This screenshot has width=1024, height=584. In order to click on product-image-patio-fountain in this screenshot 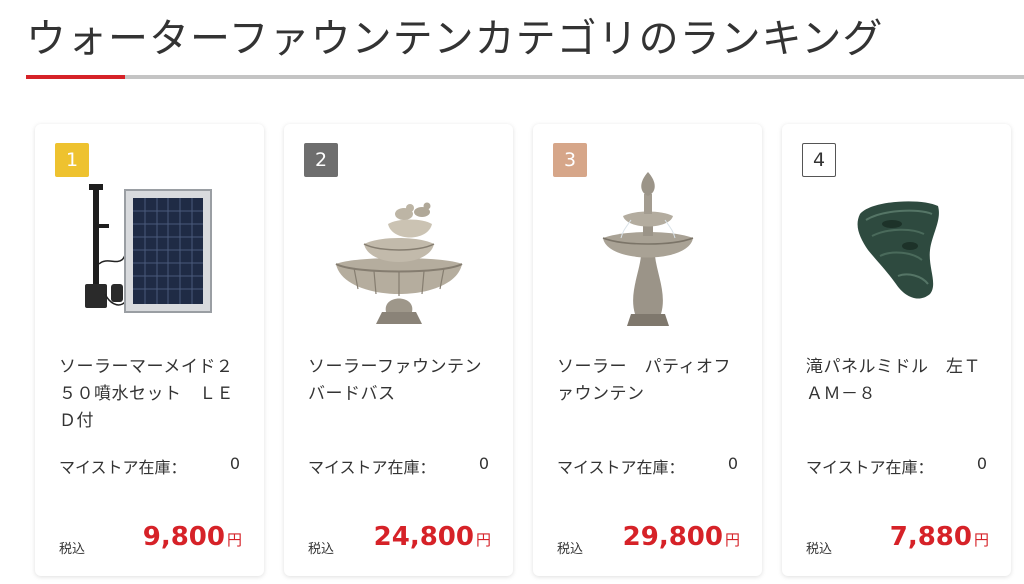, I will do `click(648, 249)`.